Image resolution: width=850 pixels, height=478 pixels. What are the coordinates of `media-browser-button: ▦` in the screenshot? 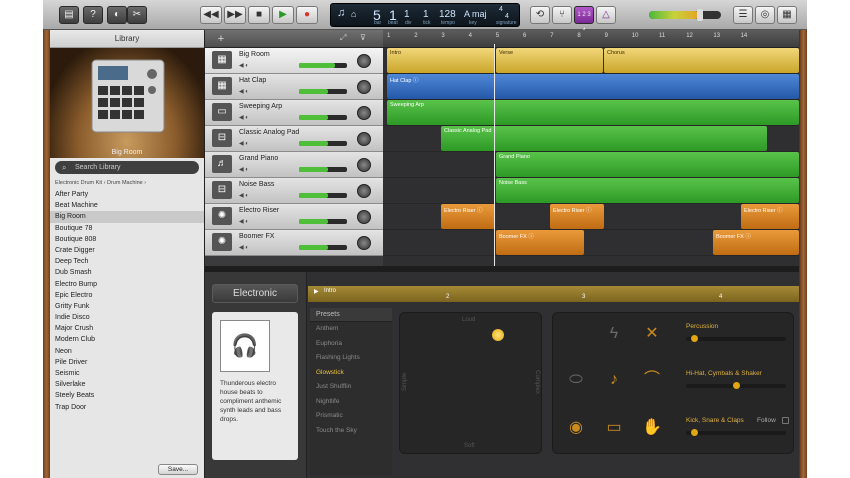 It's located at (787, 15).